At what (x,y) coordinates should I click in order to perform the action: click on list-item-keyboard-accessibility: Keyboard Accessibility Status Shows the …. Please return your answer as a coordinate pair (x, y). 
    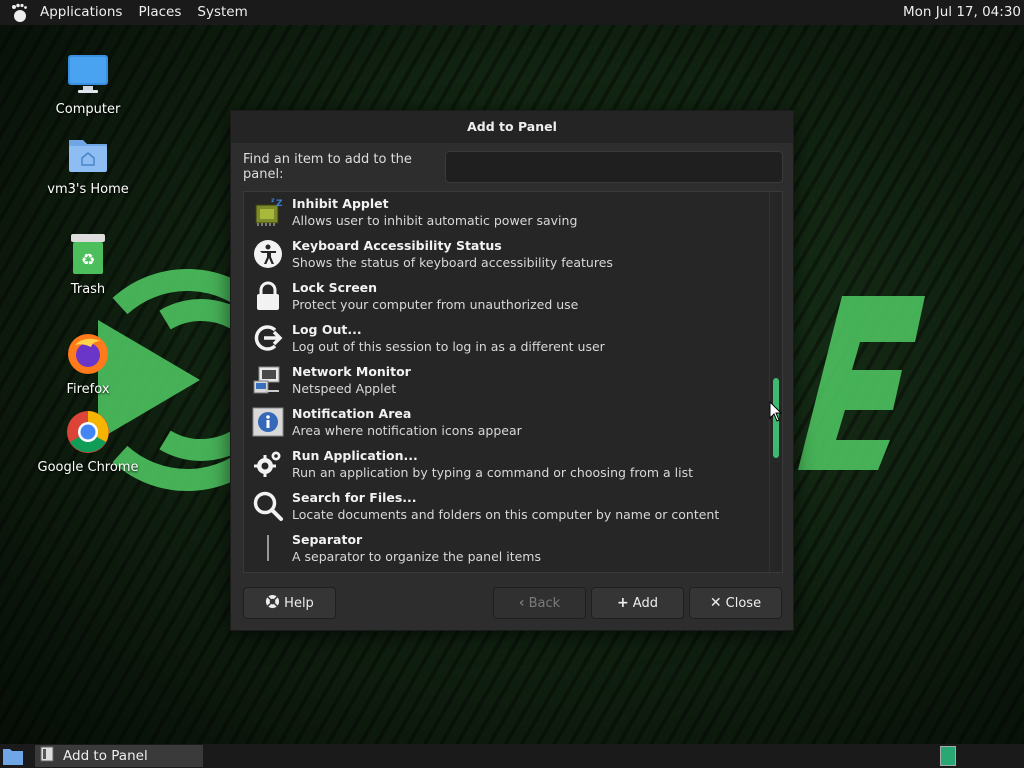
    Looking at the image, I should click on (506, 254).